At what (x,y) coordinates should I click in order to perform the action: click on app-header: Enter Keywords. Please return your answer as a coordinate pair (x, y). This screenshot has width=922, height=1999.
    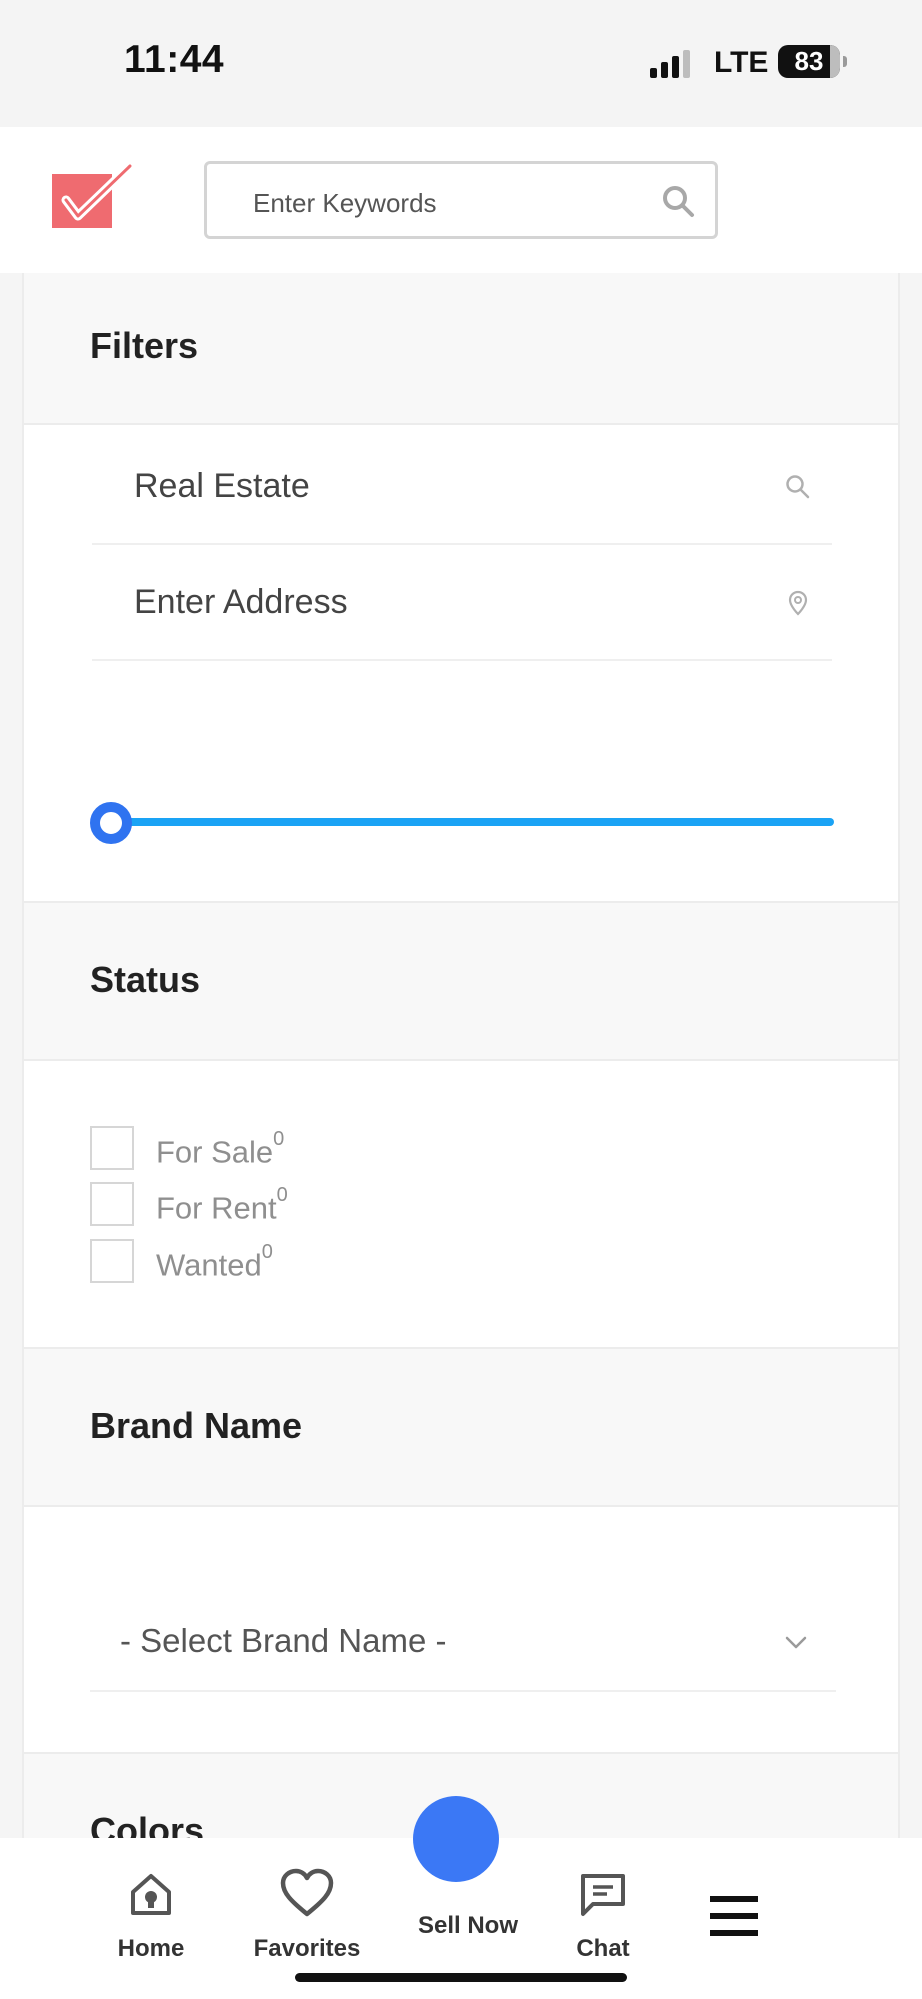
    Looking at the image, I should click on (461, 200).